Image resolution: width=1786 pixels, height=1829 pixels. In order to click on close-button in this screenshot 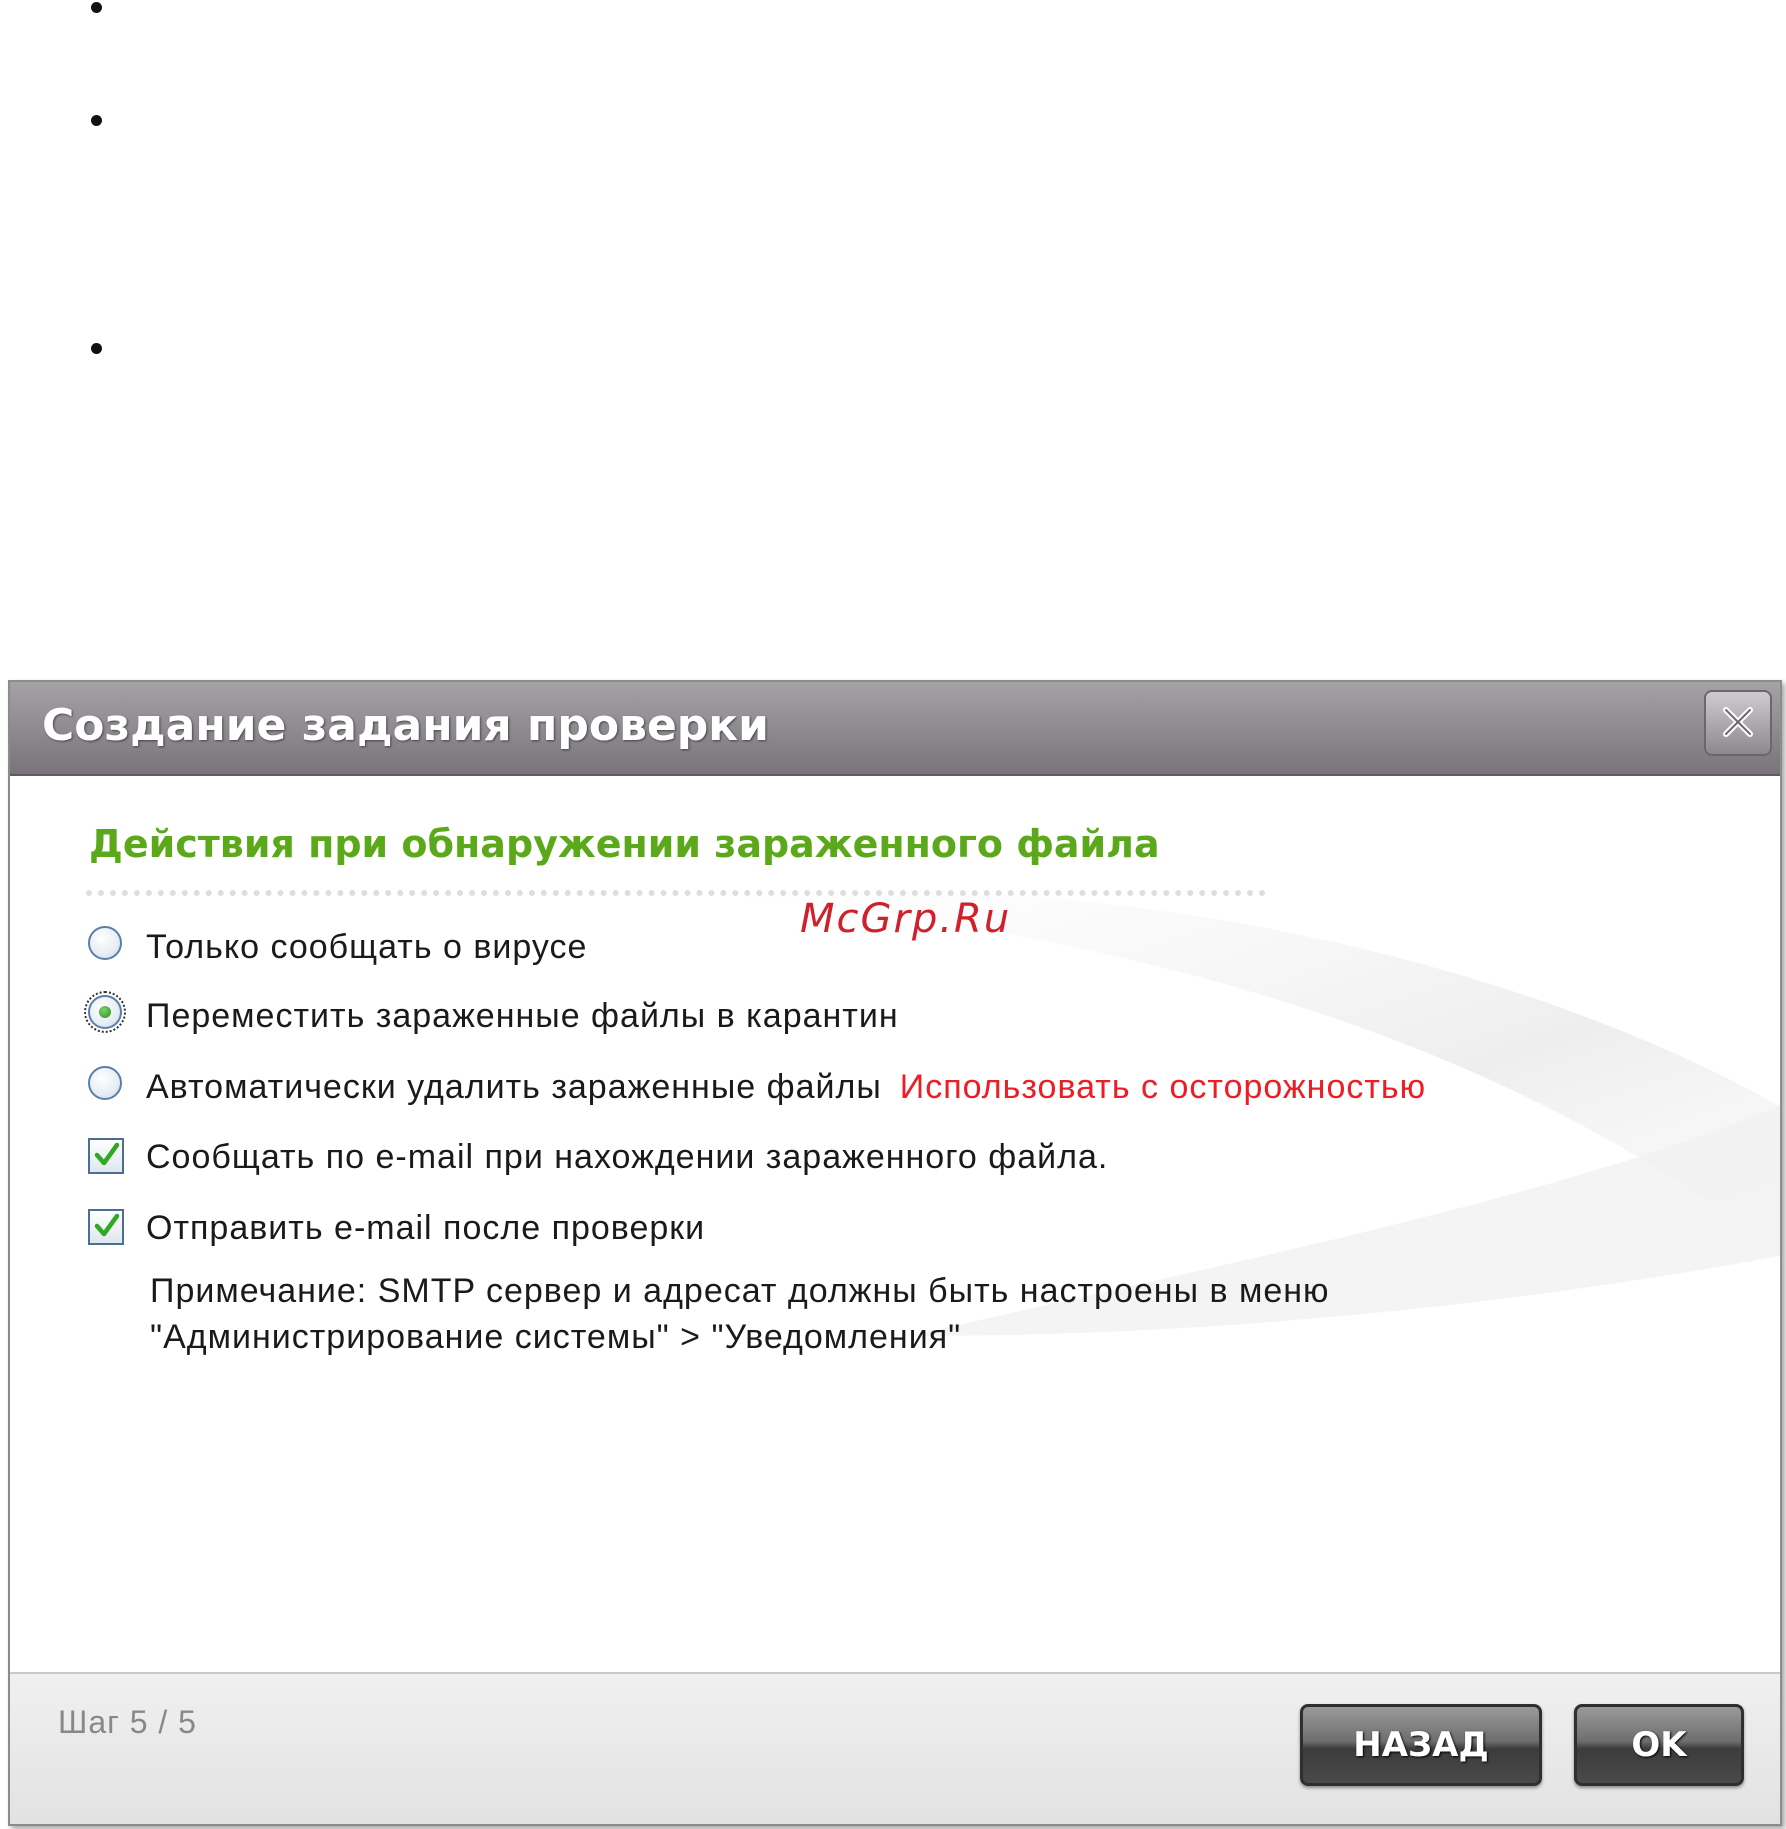, I will do `click(1738, 723)`.